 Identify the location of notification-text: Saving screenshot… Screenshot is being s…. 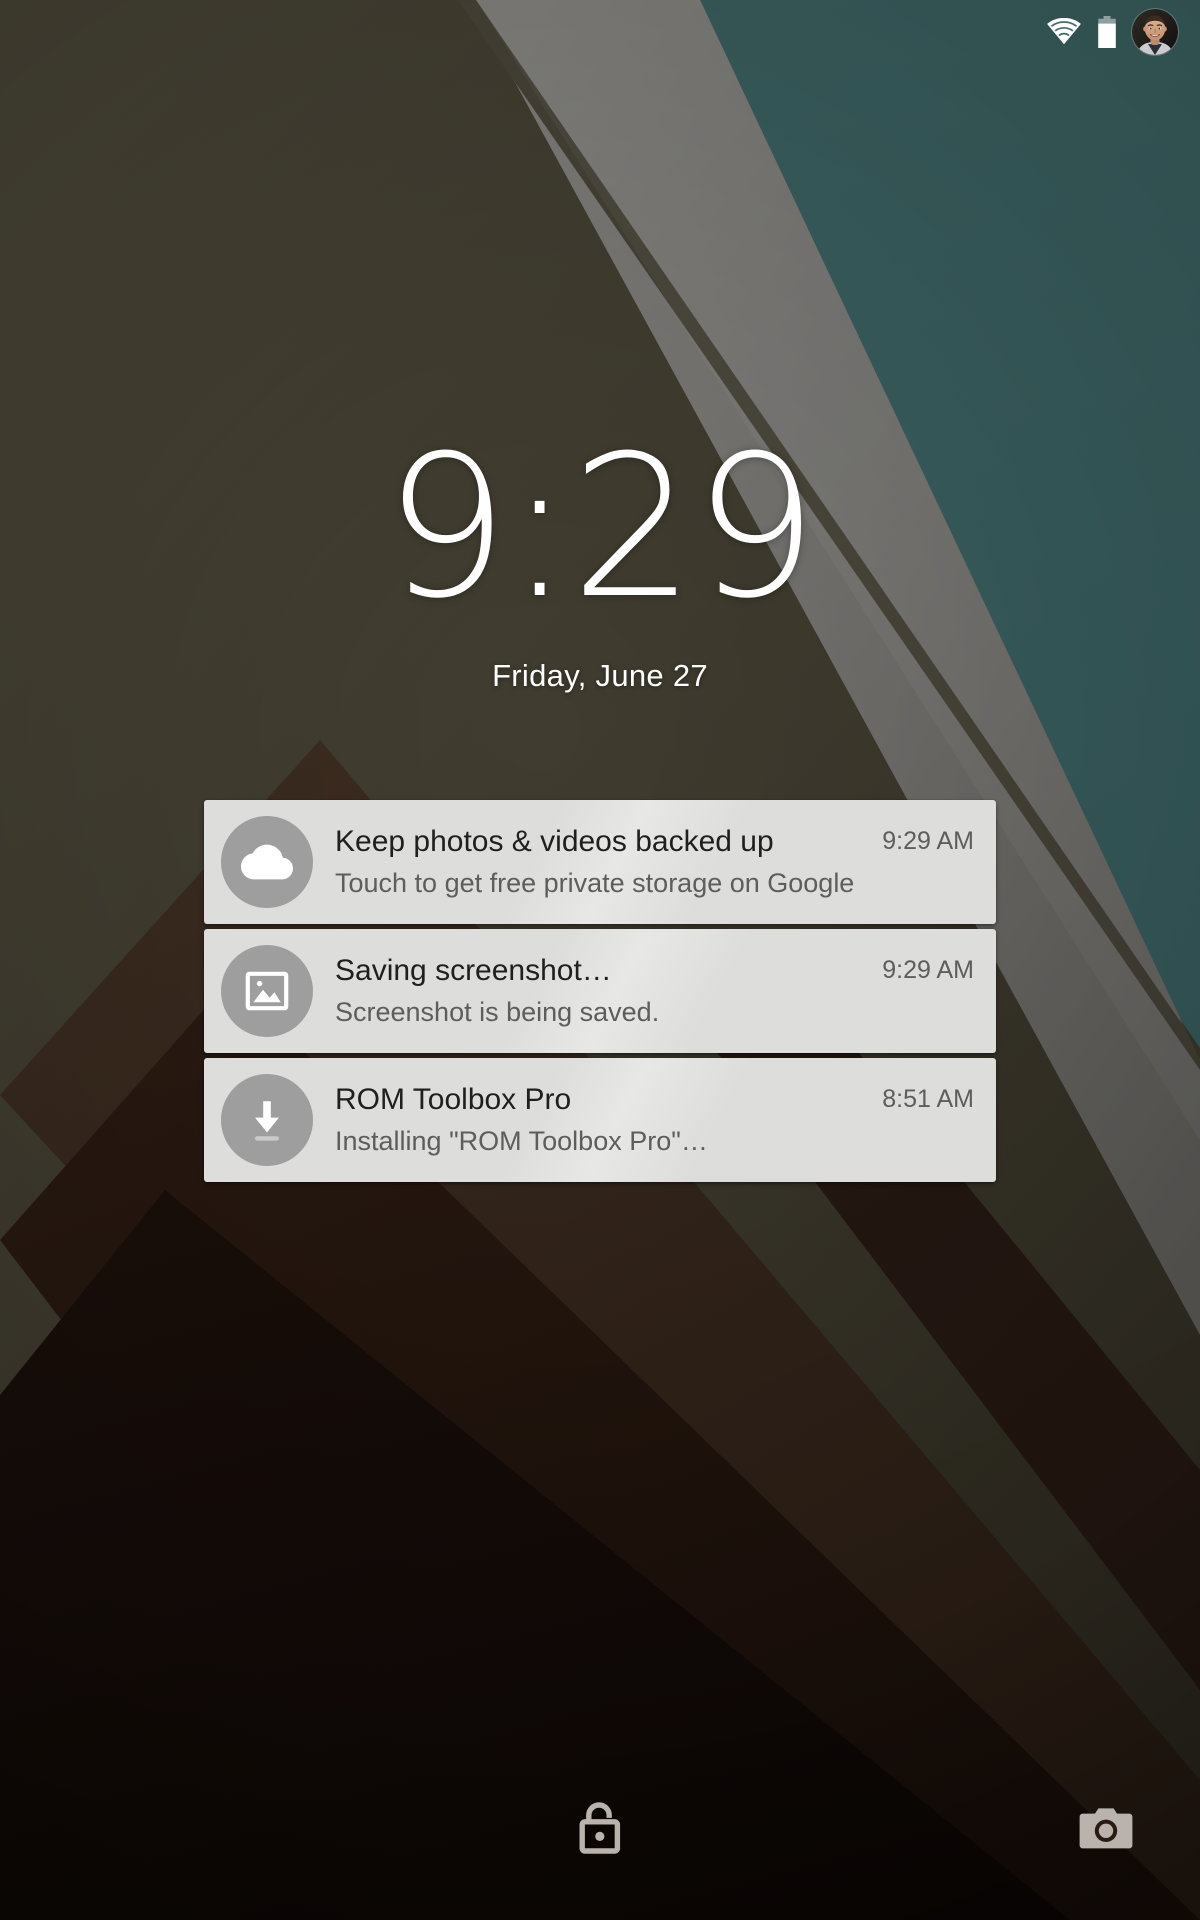
(597, 991).